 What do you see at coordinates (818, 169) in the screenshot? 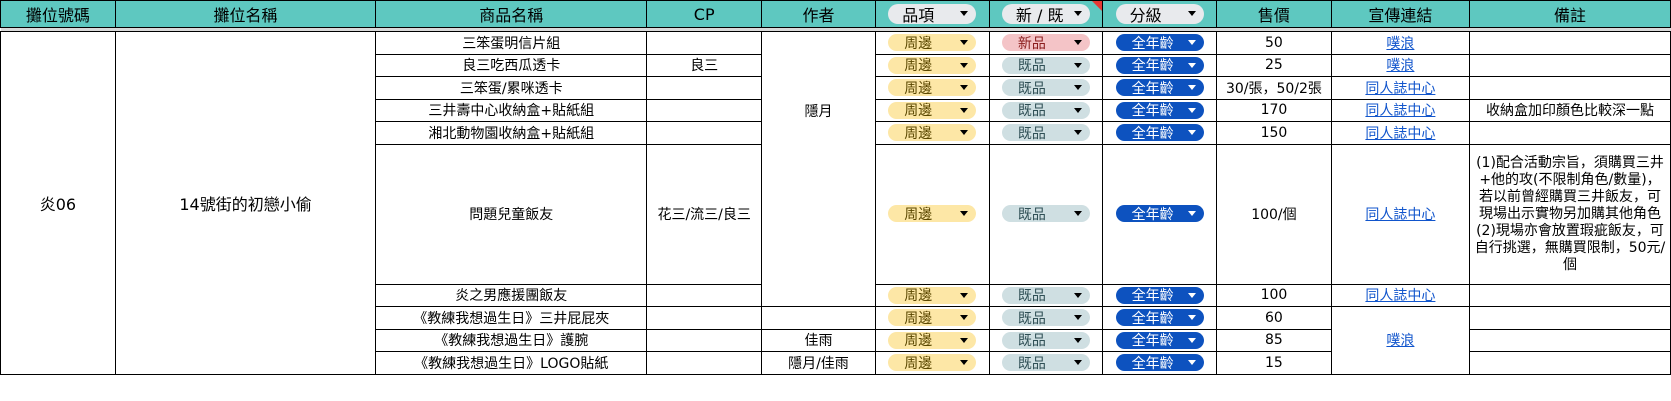
I see `author-cell: 隱月` at bounding box center [818, 169].